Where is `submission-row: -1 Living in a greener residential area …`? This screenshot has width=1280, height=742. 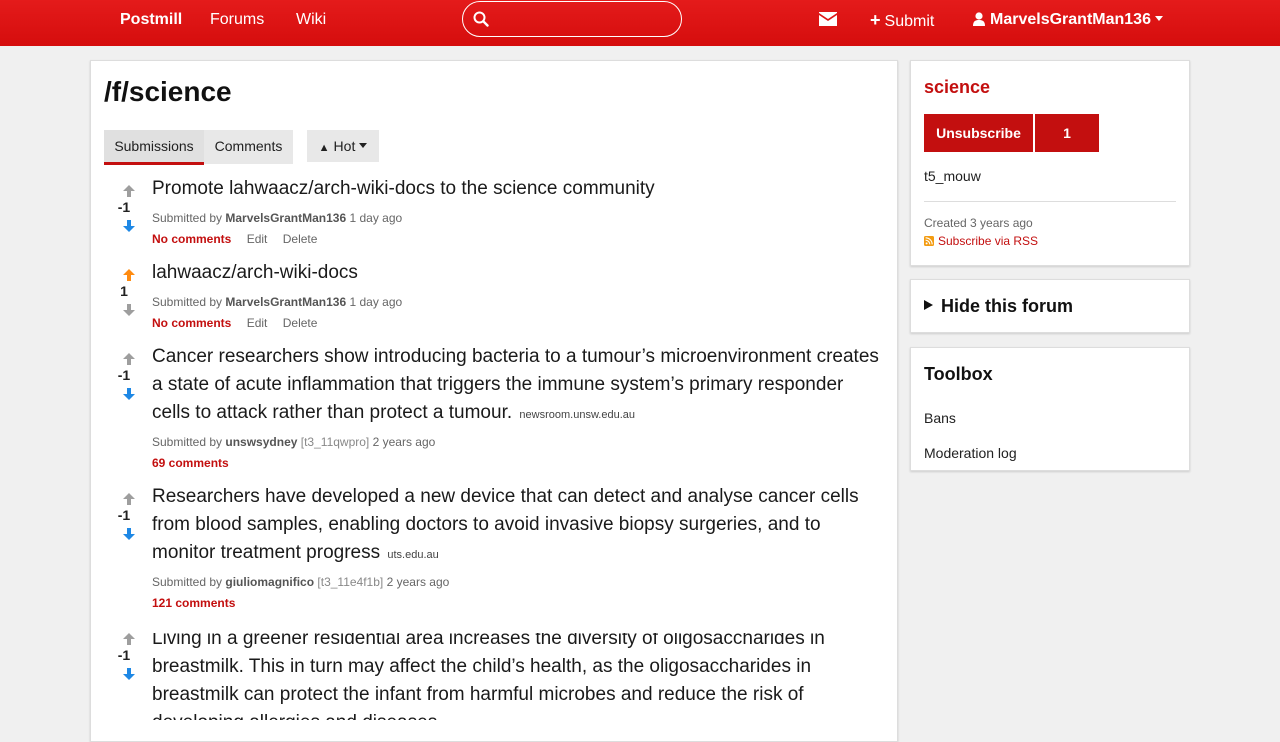 submission-row: -1 Living in a greener residential area … is located at coordinates (494, 676).